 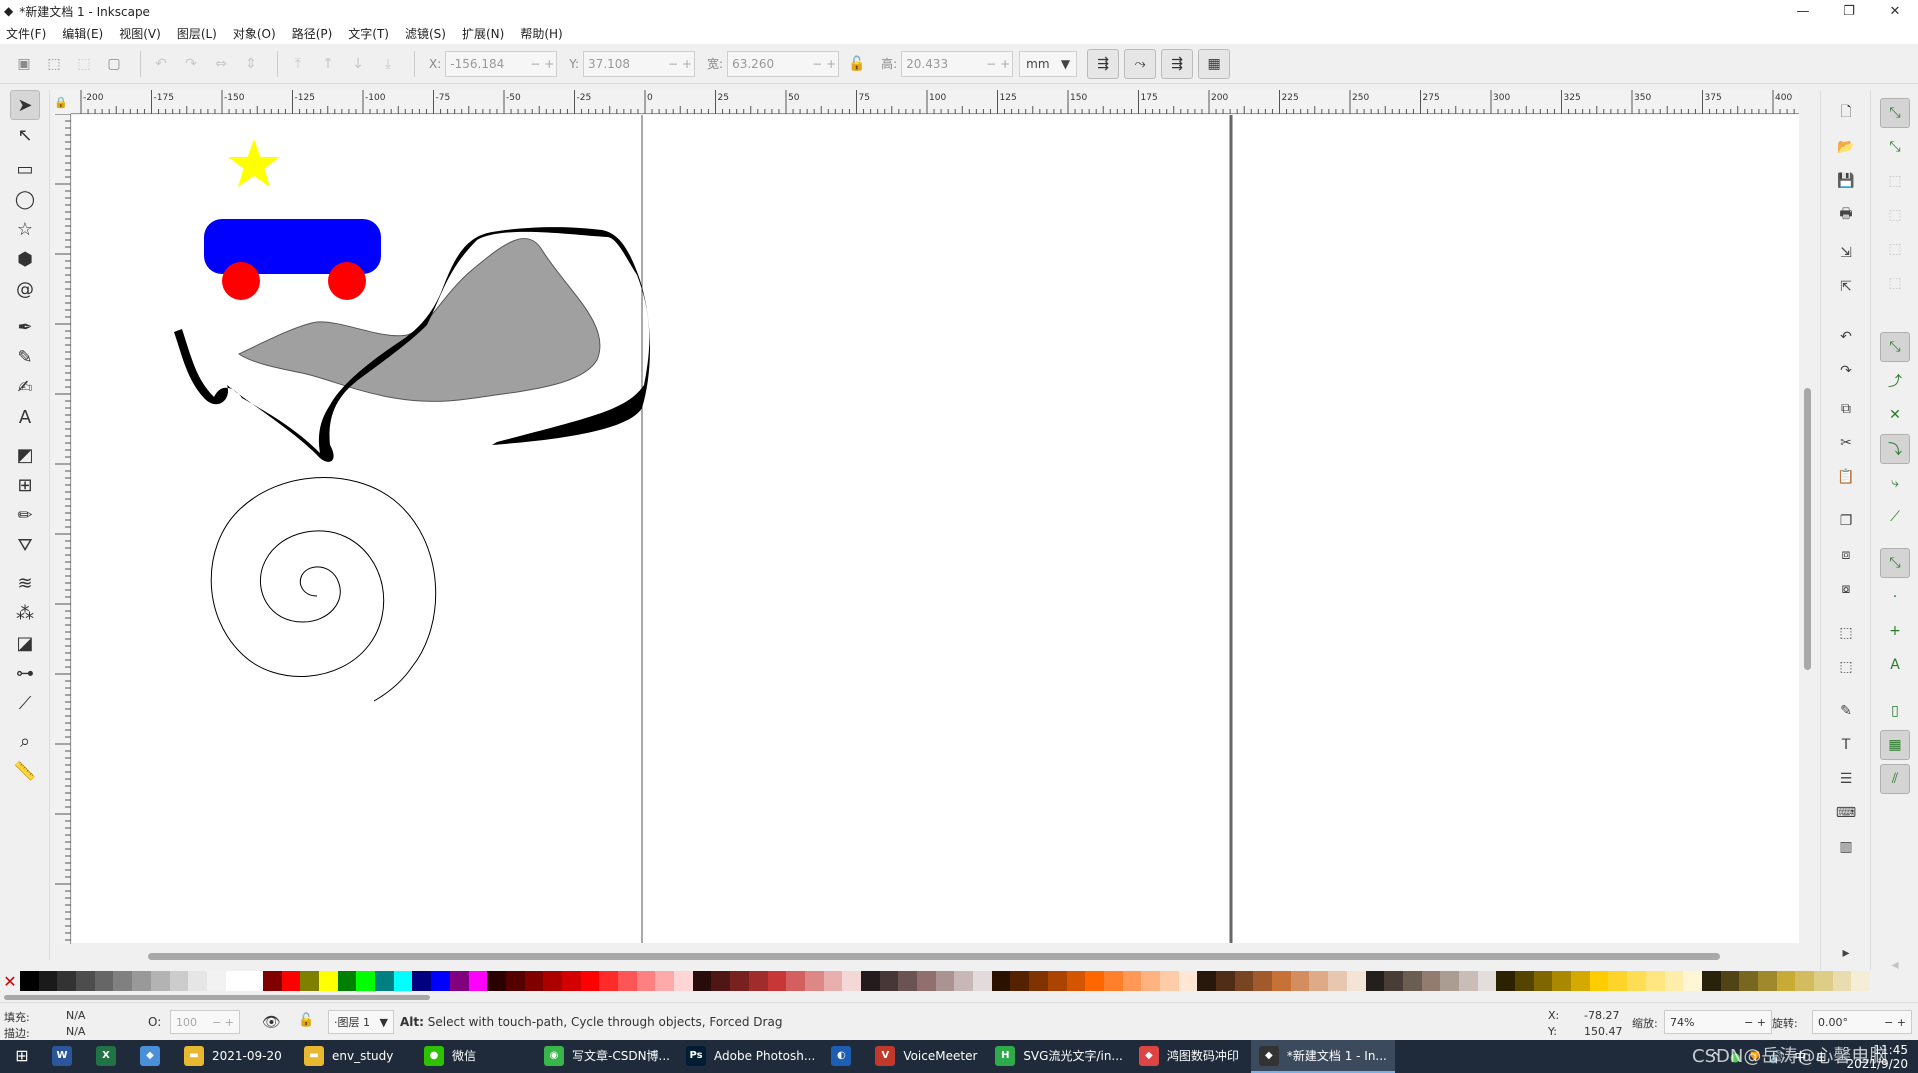 I want to click on snap-path-icon: ⤴, so click(x=1895, y=381).